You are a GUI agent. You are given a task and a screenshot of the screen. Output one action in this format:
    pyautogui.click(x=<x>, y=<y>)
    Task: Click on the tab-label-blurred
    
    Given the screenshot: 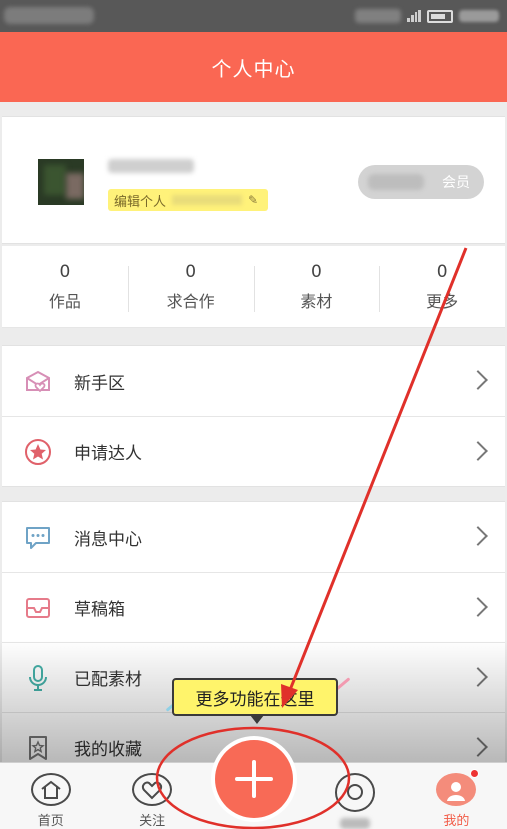 What is the action you would take?
    pyautogui.click(x=354, y=823)
    